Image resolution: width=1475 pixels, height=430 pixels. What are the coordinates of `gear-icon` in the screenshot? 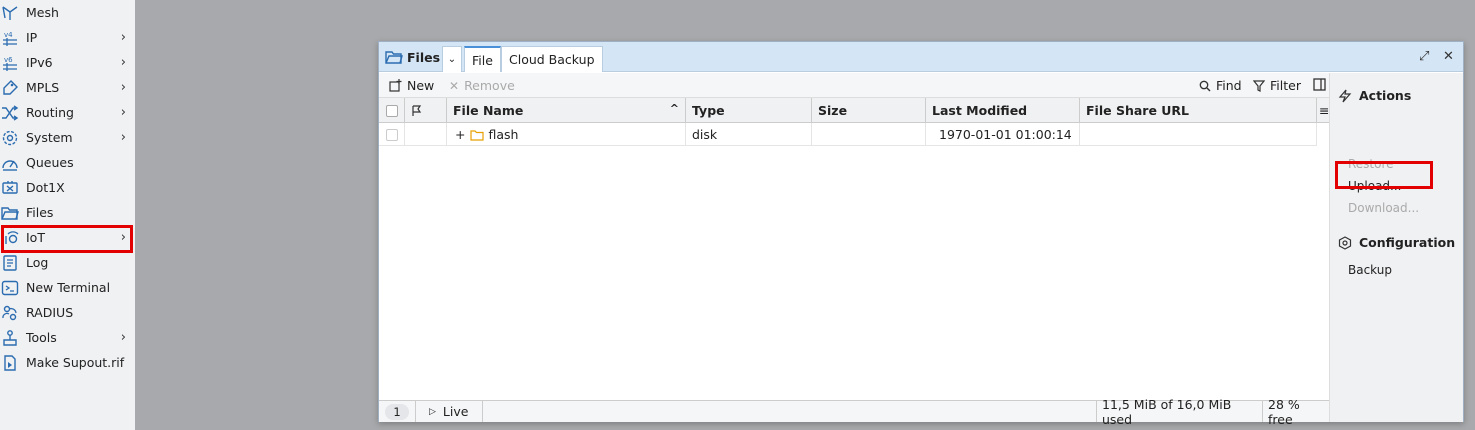 It's located at (10, 138).